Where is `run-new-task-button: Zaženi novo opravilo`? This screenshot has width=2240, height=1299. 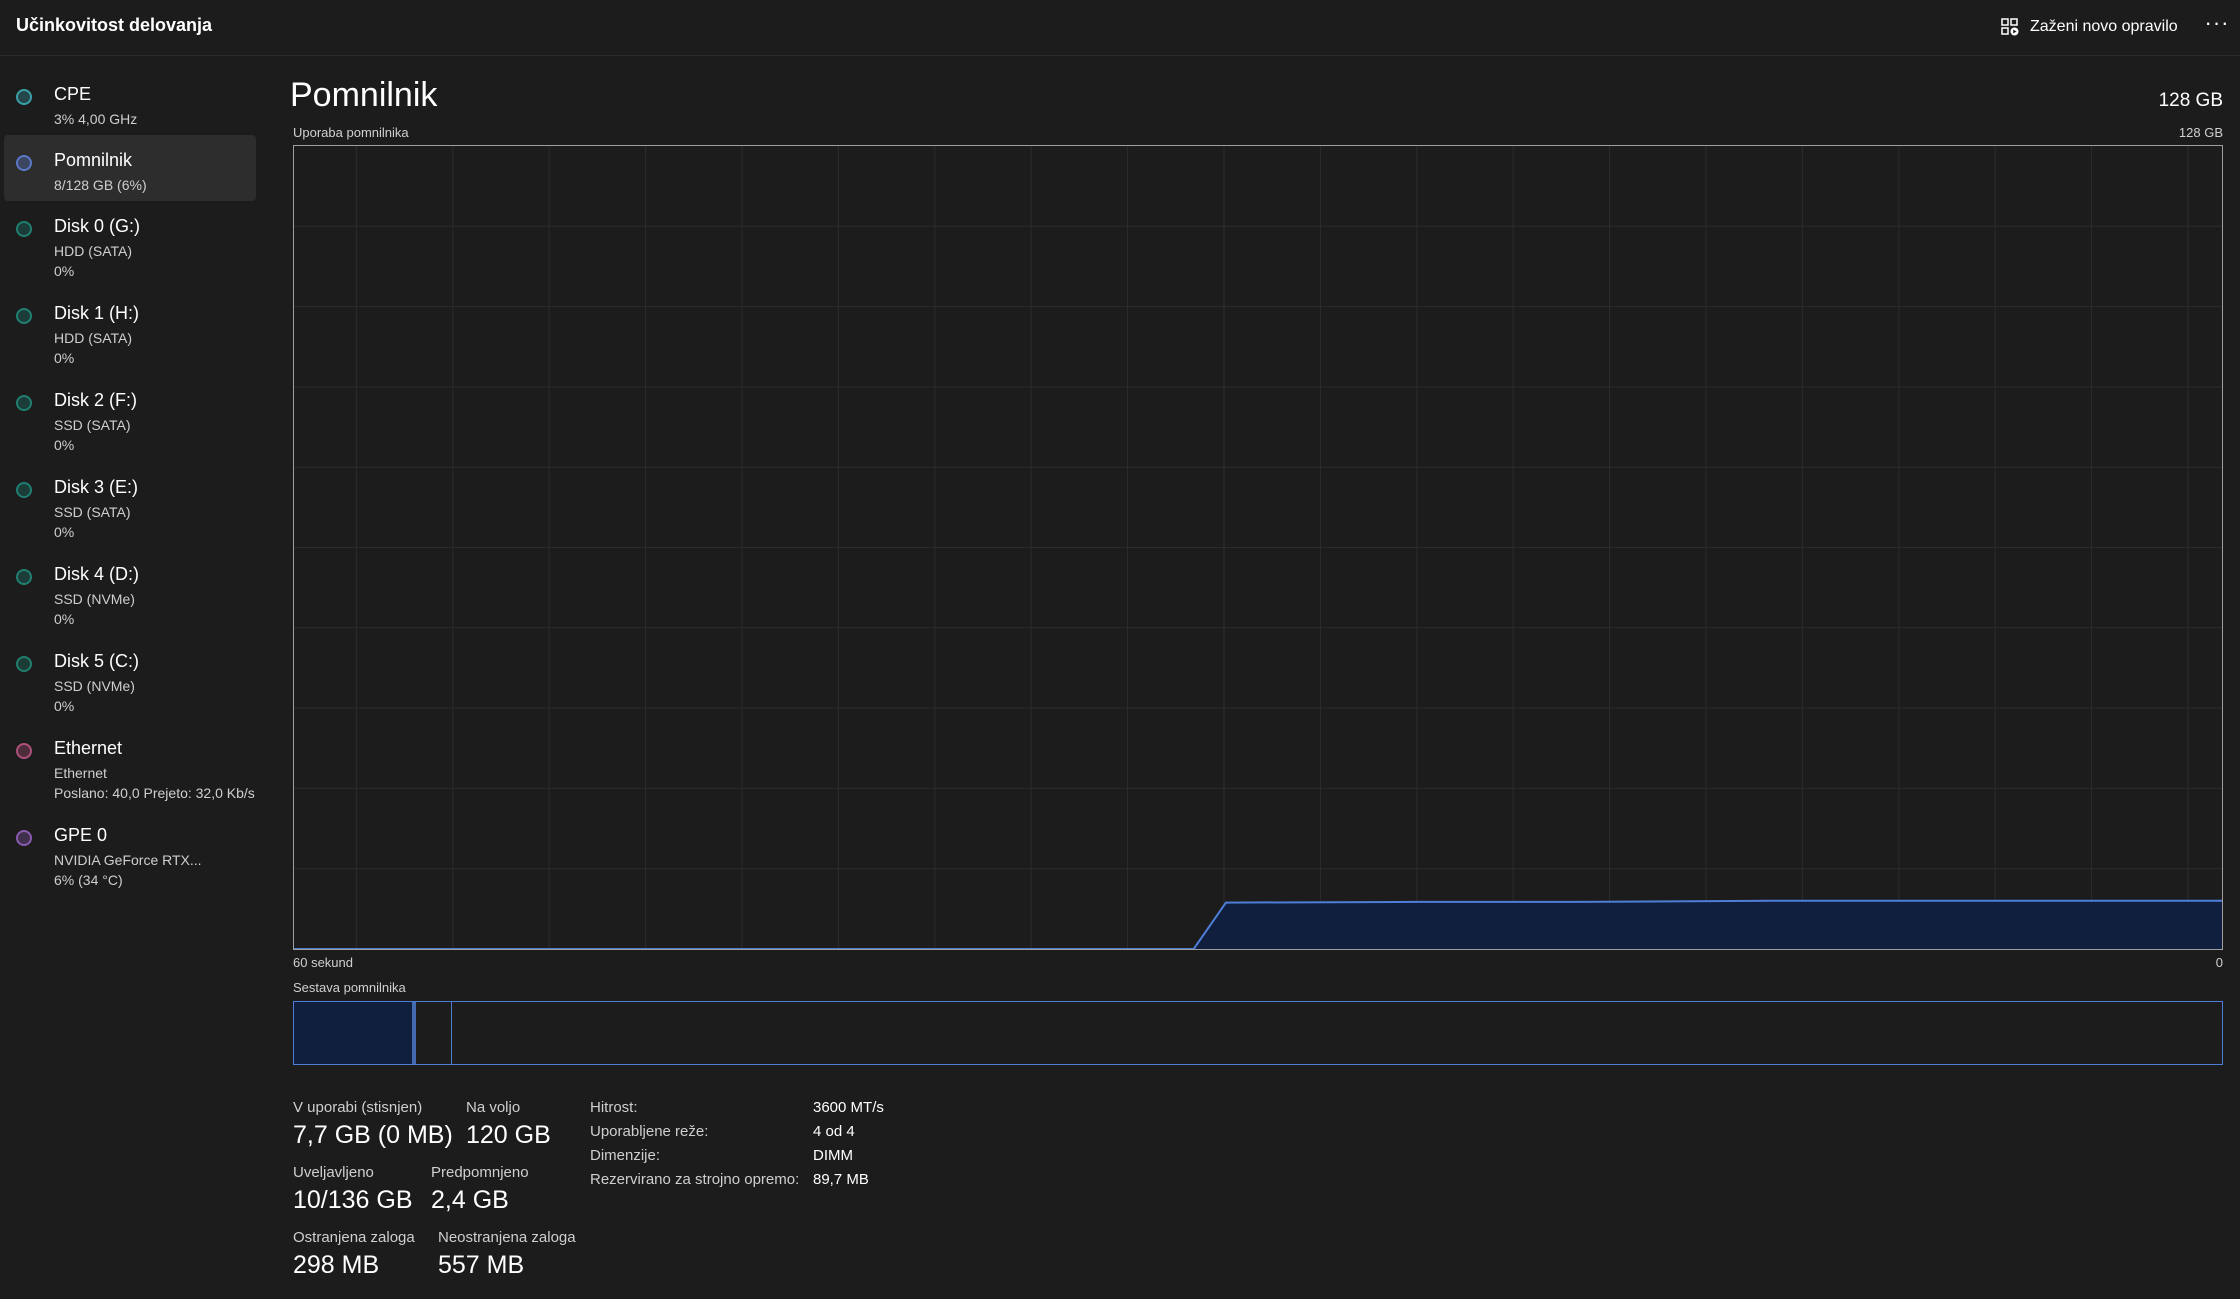 run-new-task-button: Zaženi novo opravilo is located at coordinates (2089, 27).